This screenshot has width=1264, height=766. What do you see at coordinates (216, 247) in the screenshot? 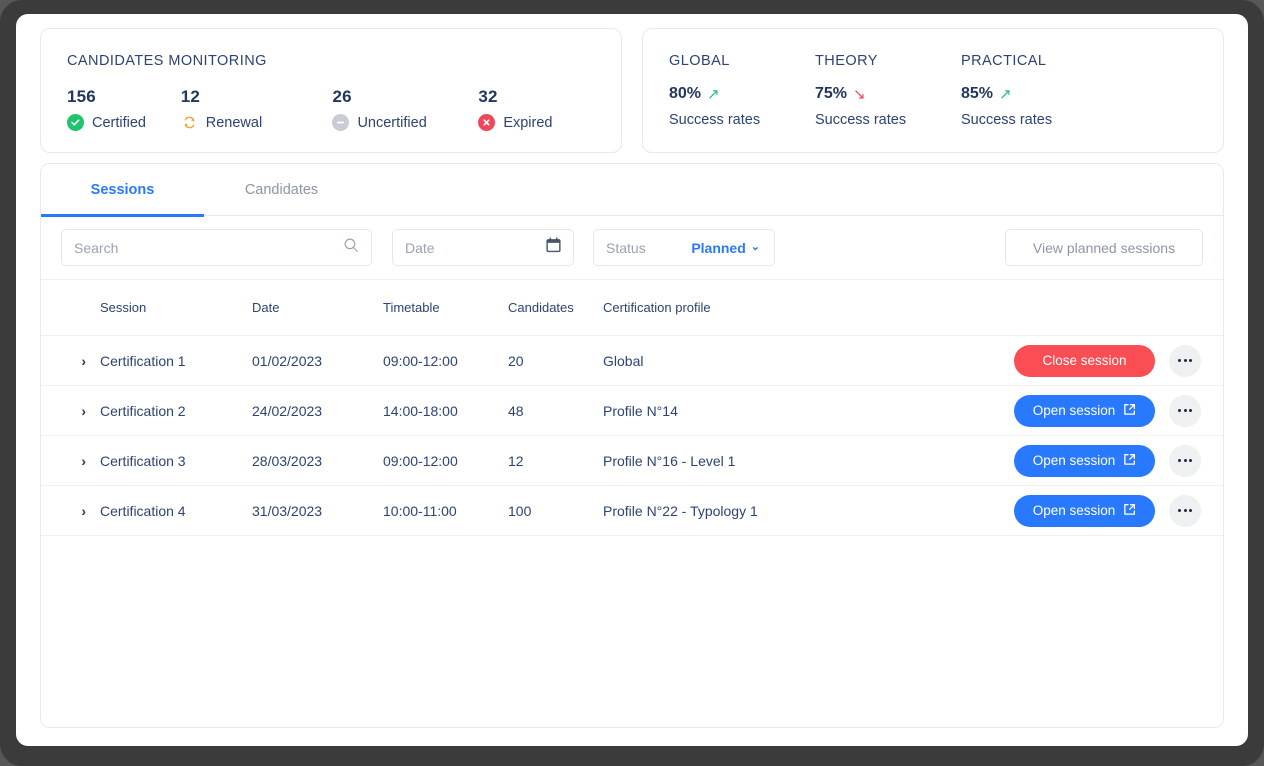
I see `search-field: Search` at bounding box center [216, 247].